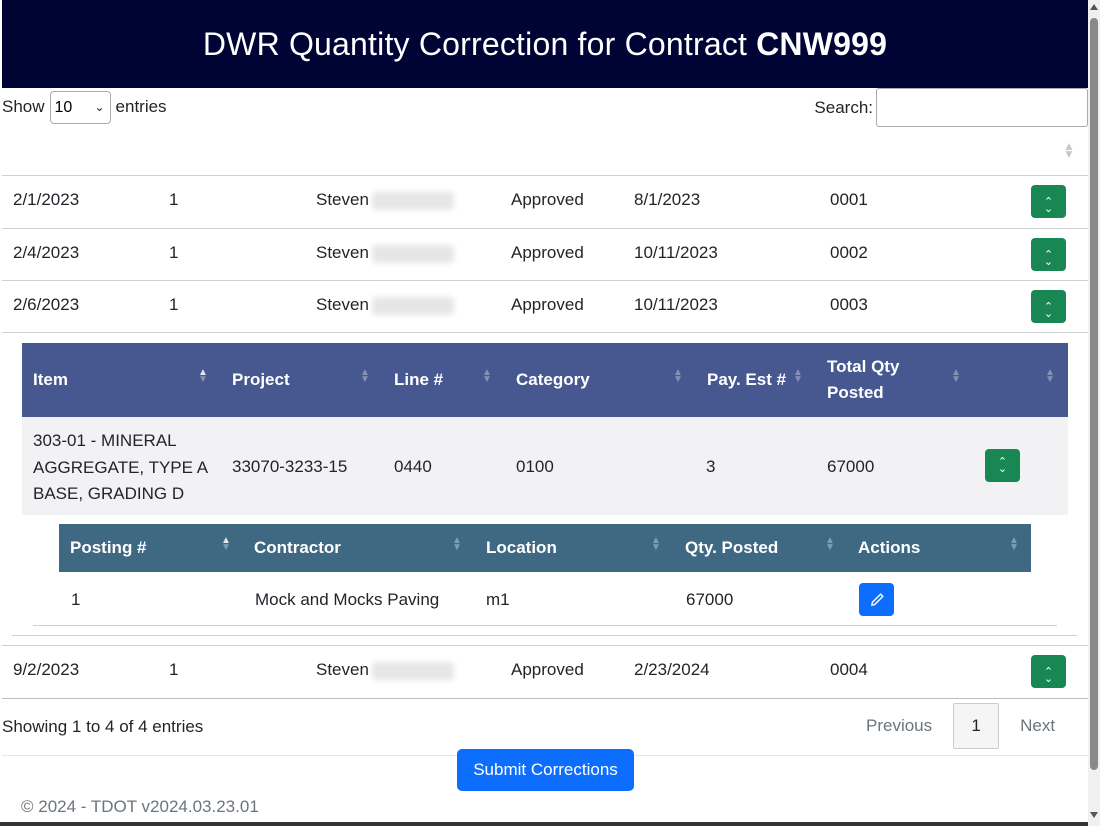 This screenshot has height=826, width=1100. I want to click on page-title: DWR Quantity Correction for Contract, so click(475, 43).